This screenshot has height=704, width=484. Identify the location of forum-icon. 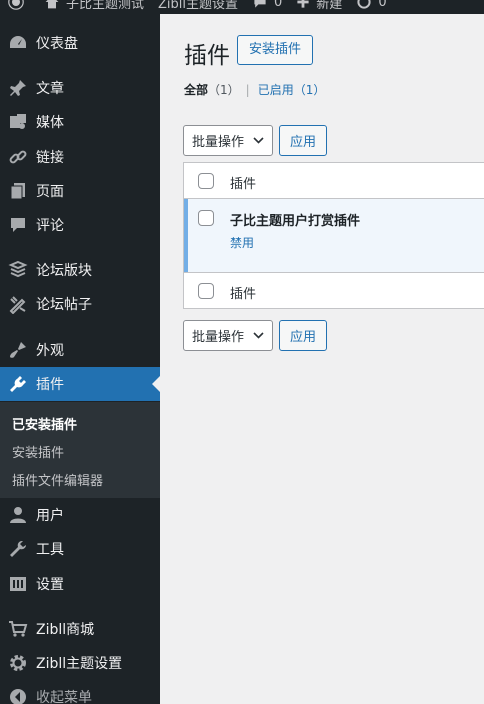
(18, 270).